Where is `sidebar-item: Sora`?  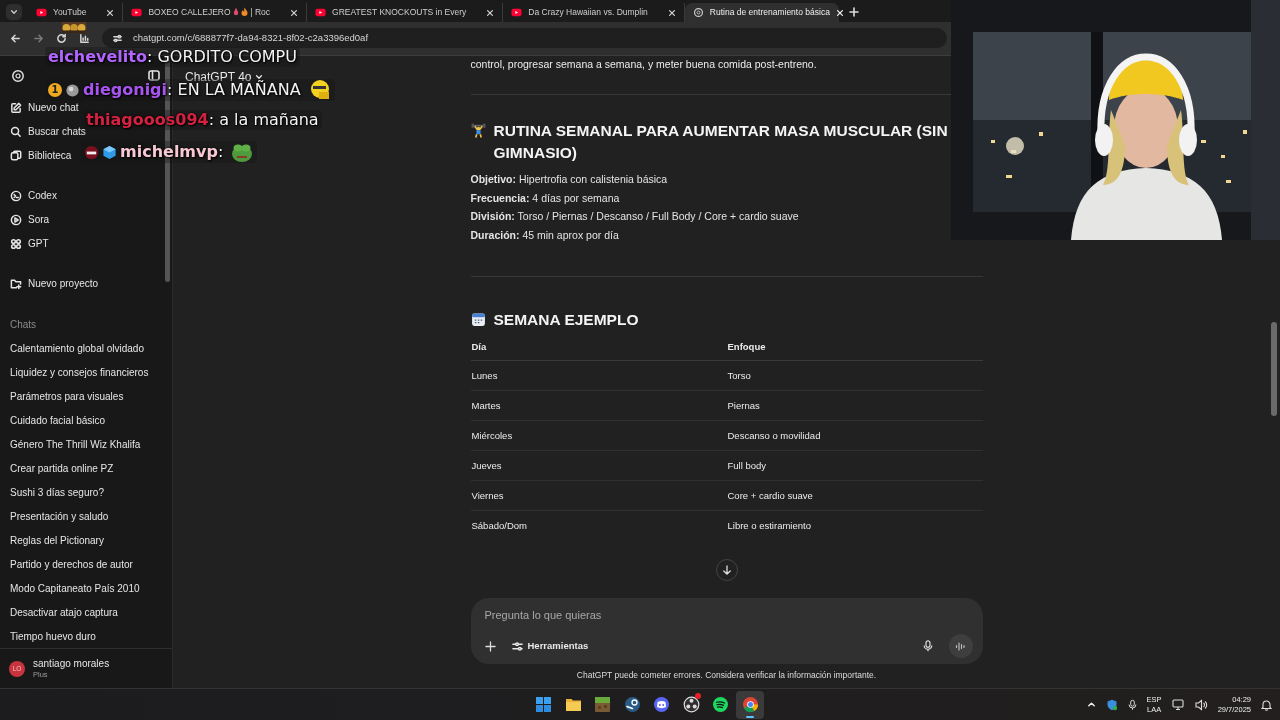
sidebar-item: Sora is located at coordinates (30, 219).